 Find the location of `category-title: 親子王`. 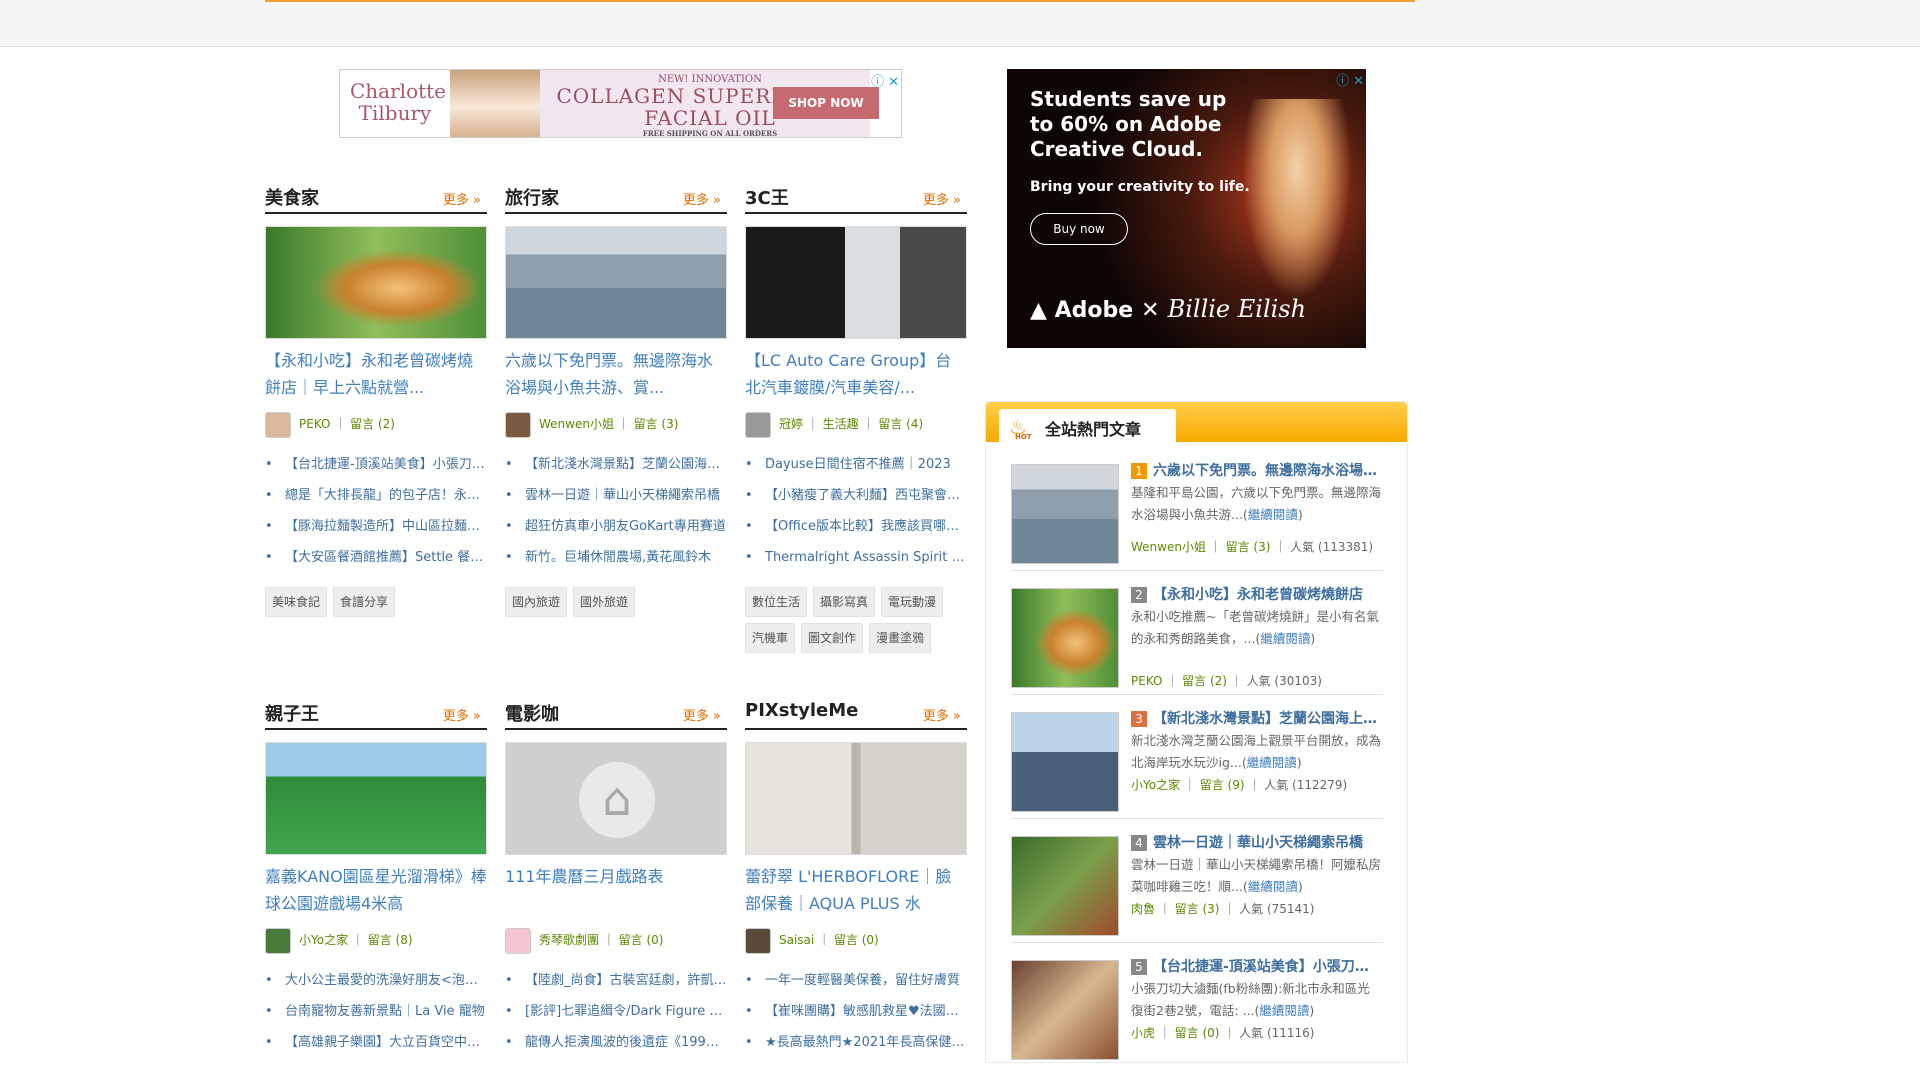

category-title: 親子王 is located at coordinates (292, 713).